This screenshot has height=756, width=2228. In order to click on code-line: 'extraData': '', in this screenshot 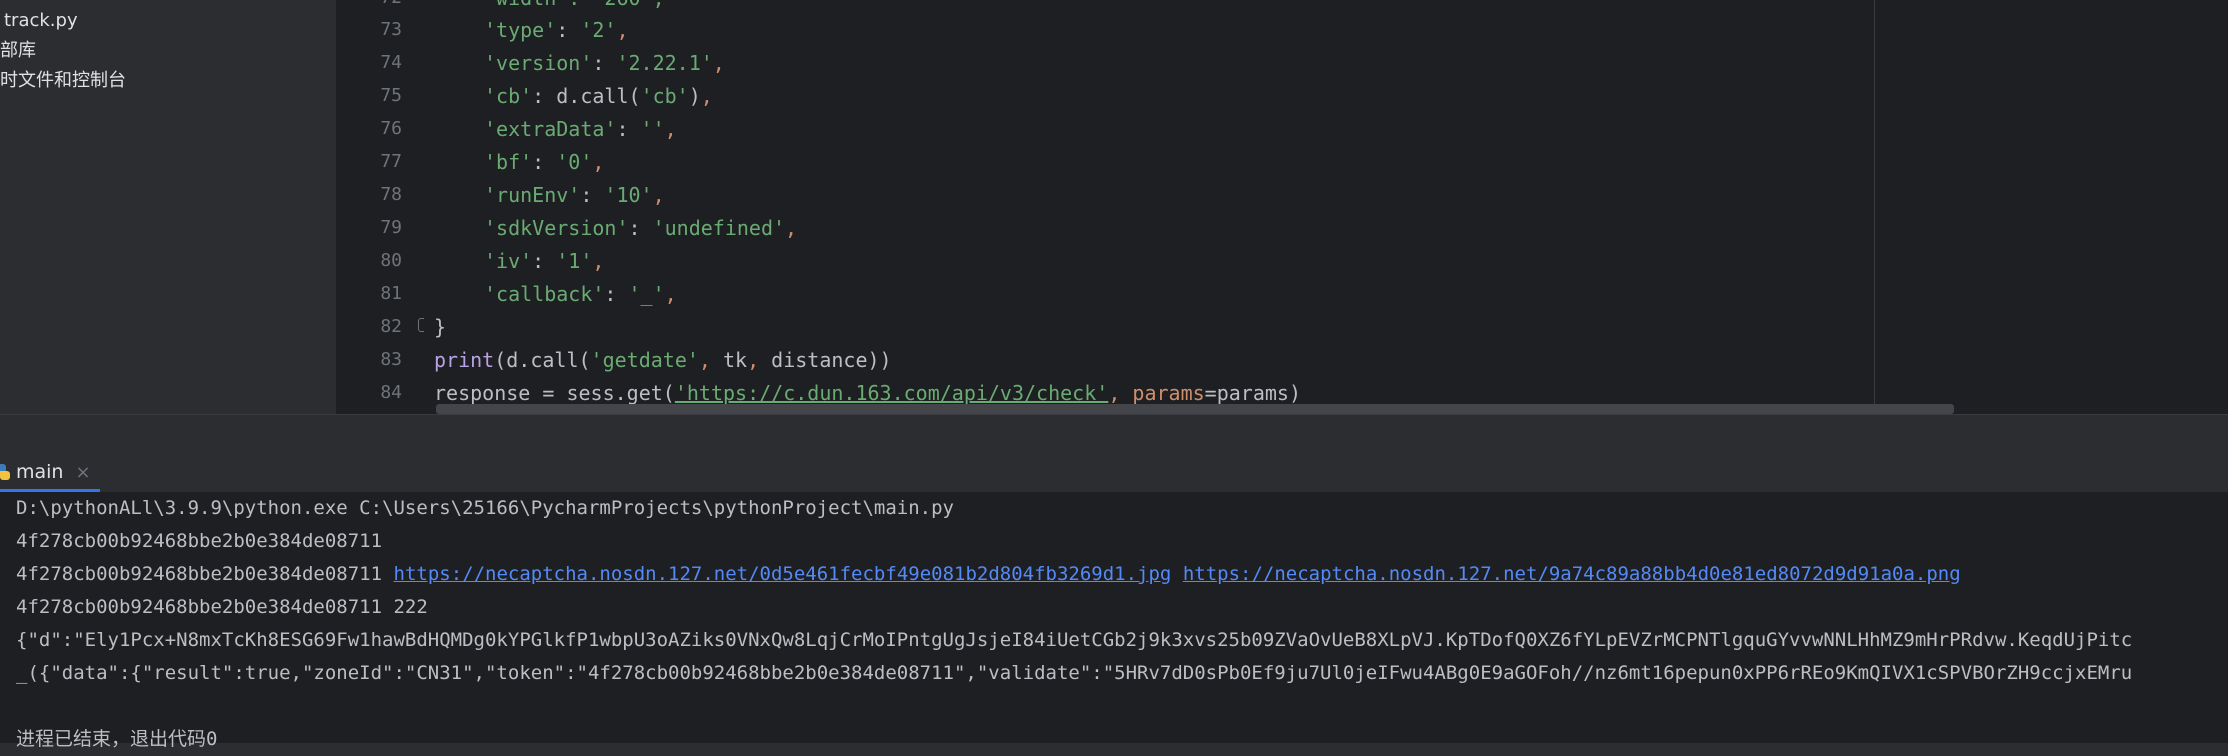, I will do `click(580, 129)`.